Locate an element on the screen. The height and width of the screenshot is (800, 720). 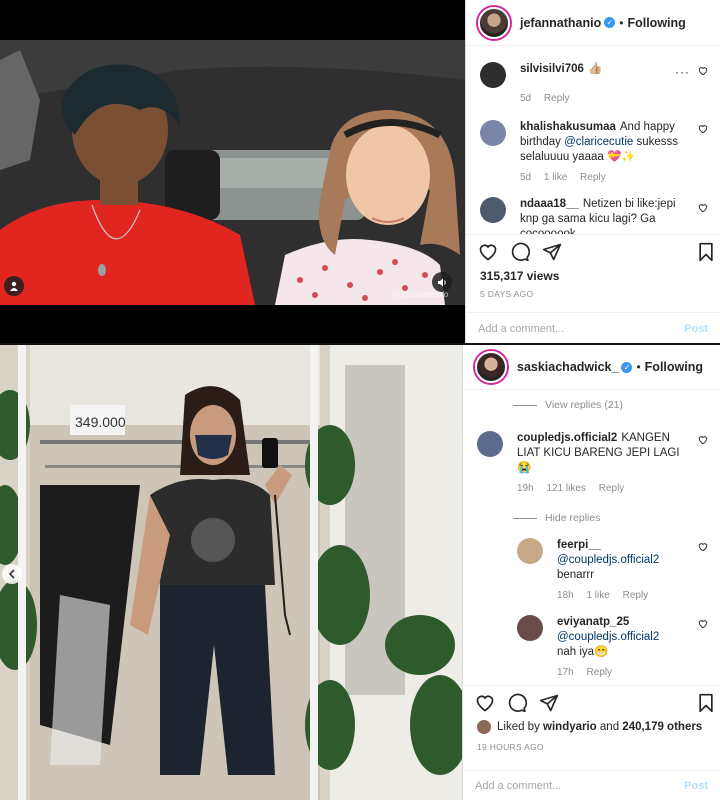
comment-meta: 5d 1 like Reply is located at coordinates (600, 177).